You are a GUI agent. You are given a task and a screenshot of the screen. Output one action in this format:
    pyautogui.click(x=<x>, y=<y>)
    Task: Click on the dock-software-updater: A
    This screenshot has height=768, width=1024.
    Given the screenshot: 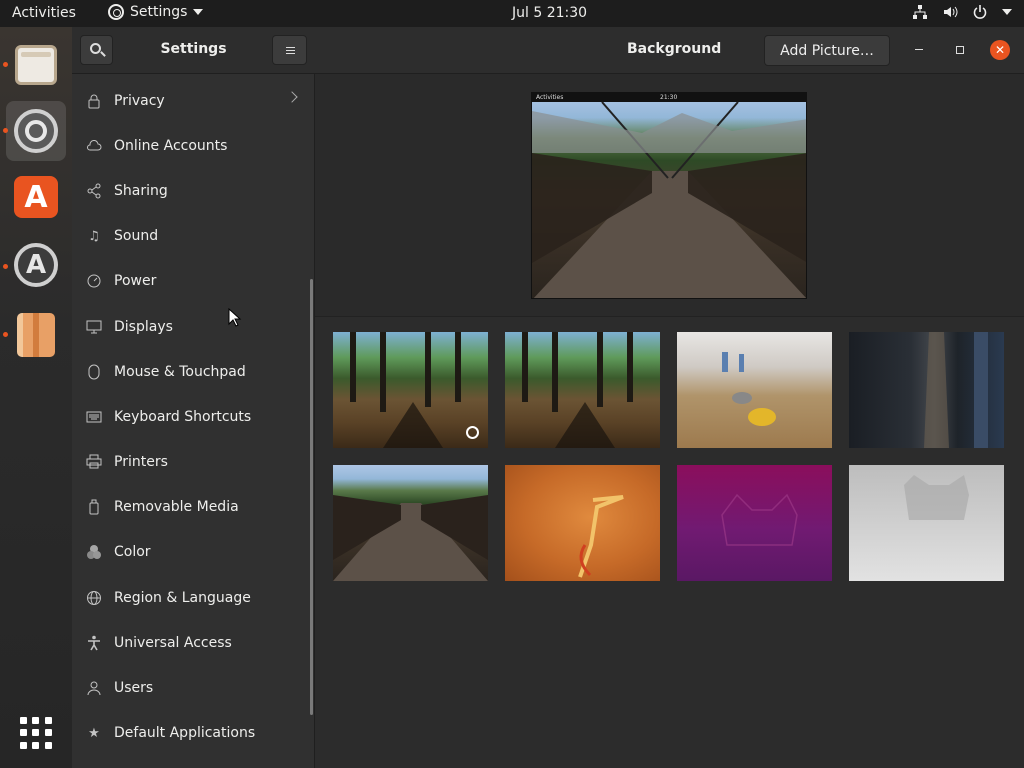 What is the action you would take?
    pyautogui.click(x=36, y=265)
    